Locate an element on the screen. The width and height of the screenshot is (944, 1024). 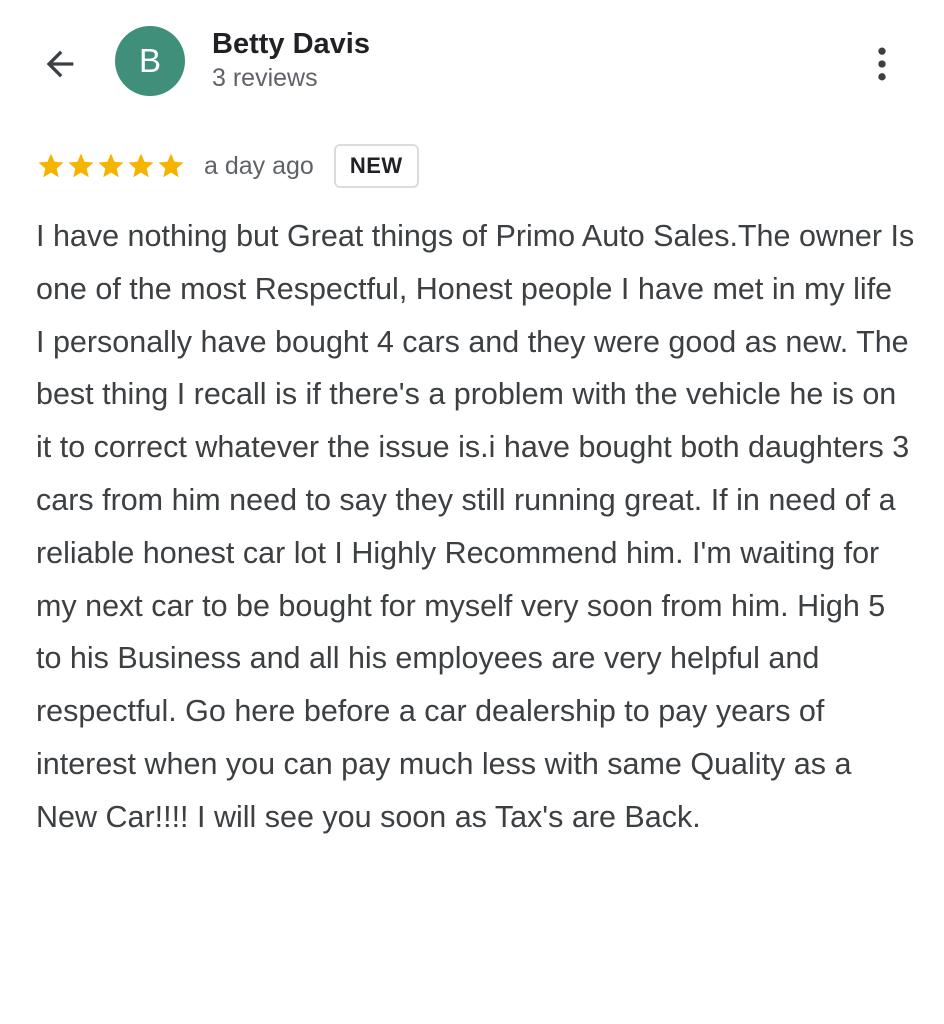
arrow-back-icon is located at coordinates (60, 64).